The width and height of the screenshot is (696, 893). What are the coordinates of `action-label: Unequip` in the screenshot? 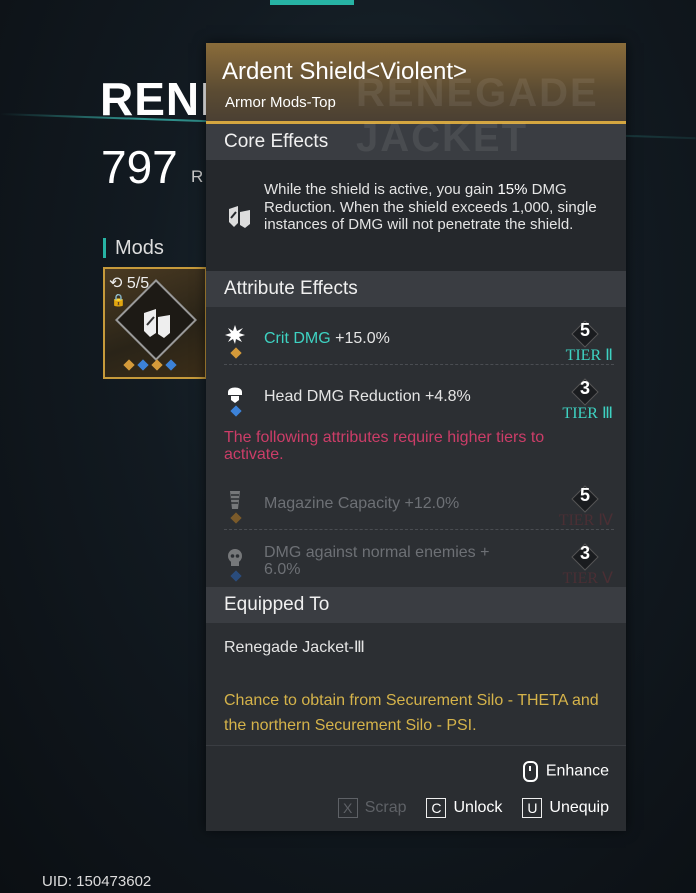 It's located at (579, 807).